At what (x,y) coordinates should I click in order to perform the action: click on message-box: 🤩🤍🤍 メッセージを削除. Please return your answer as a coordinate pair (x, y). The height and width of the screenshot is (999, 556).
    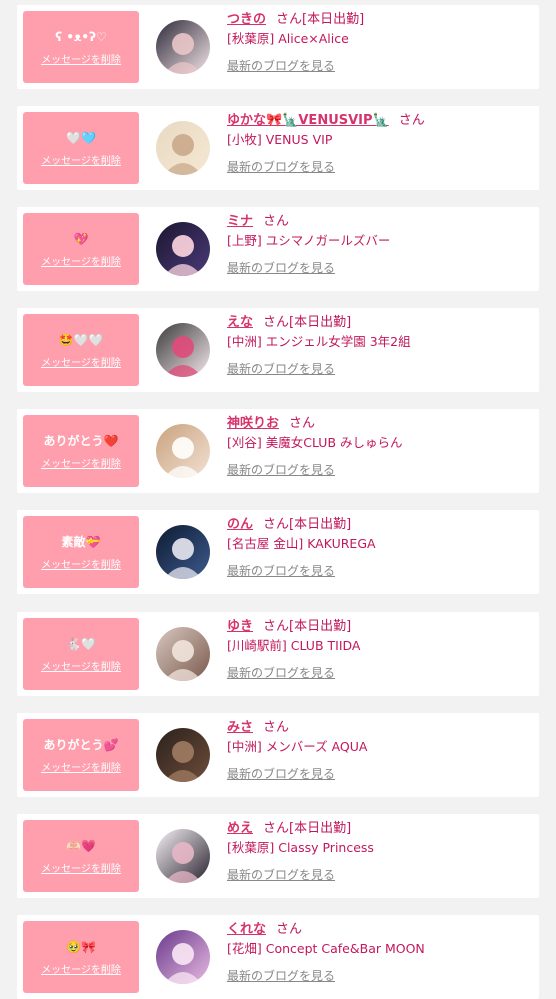
    Looking at the image, I should click on (81, 350).